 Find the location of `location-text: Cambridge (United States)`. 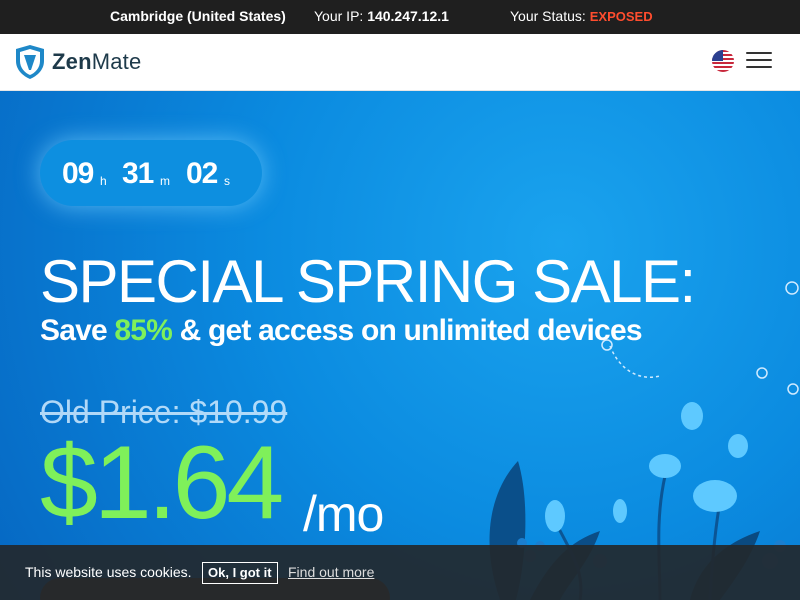

location-text: Cambridge (United States) is located at coordinates (198, 16).